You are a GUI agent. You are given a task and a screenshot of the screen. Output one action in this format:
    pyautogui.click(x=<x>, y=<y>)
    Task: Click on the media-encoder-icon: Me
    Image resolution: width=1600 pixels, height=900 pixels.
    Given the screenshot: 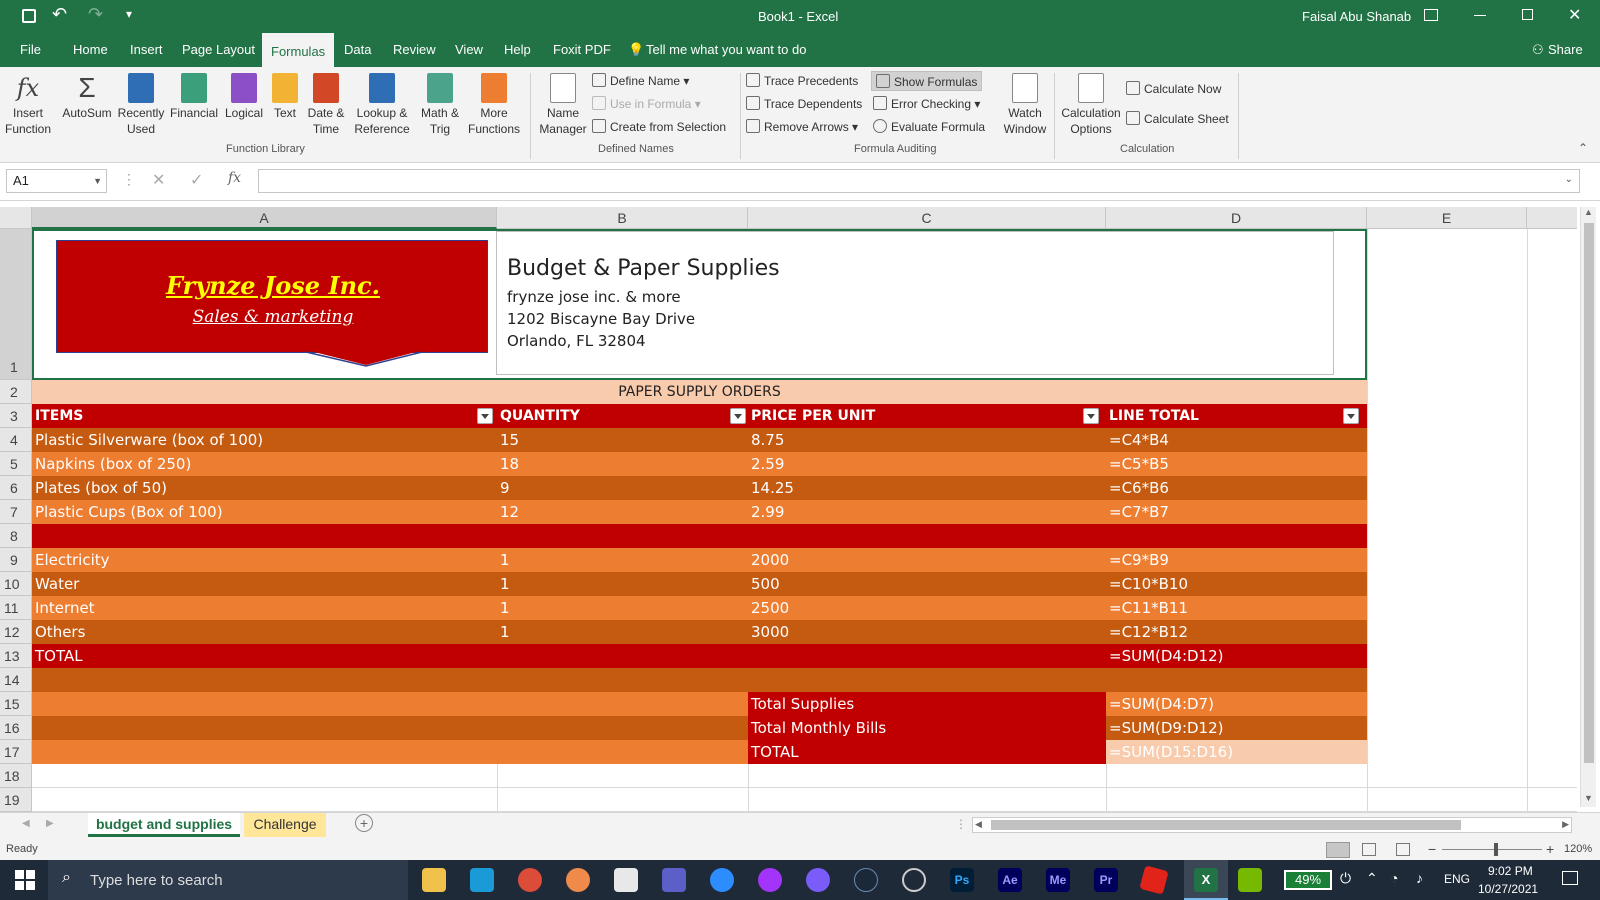 What is the action you would take?
    pyautogui.click(x=1058, y=880)
    